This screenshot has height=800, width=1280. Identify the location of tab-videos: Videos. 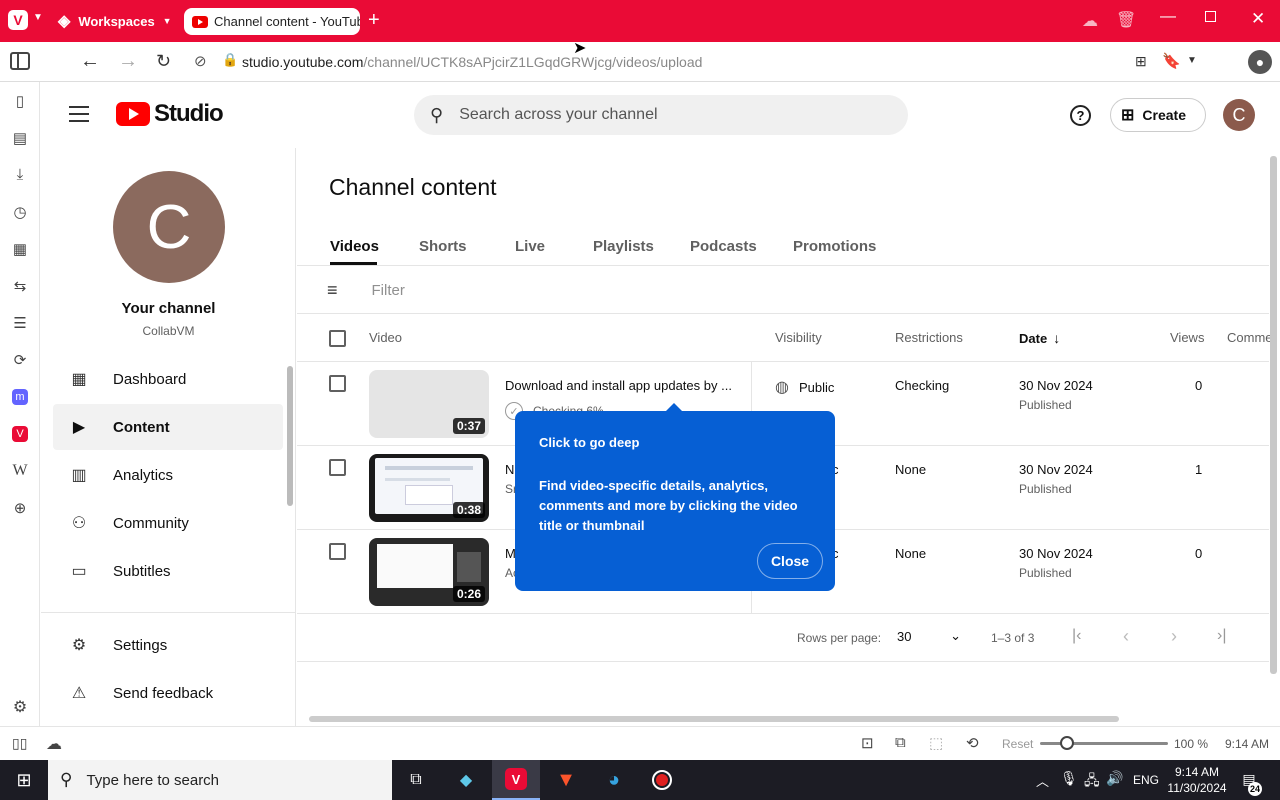
(374, 246).